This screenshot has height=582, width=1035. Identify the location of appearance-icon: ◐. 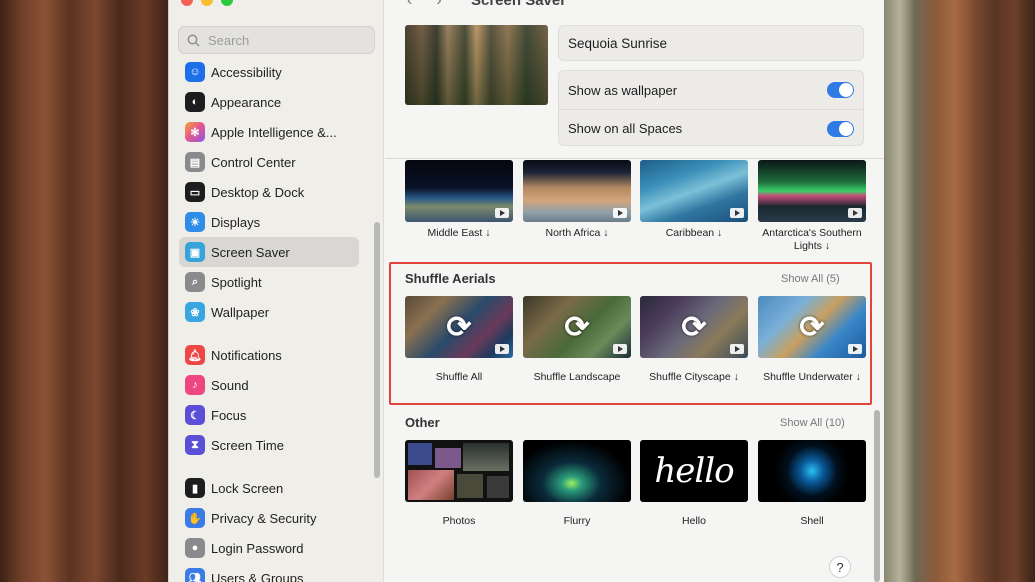
(195, 102).